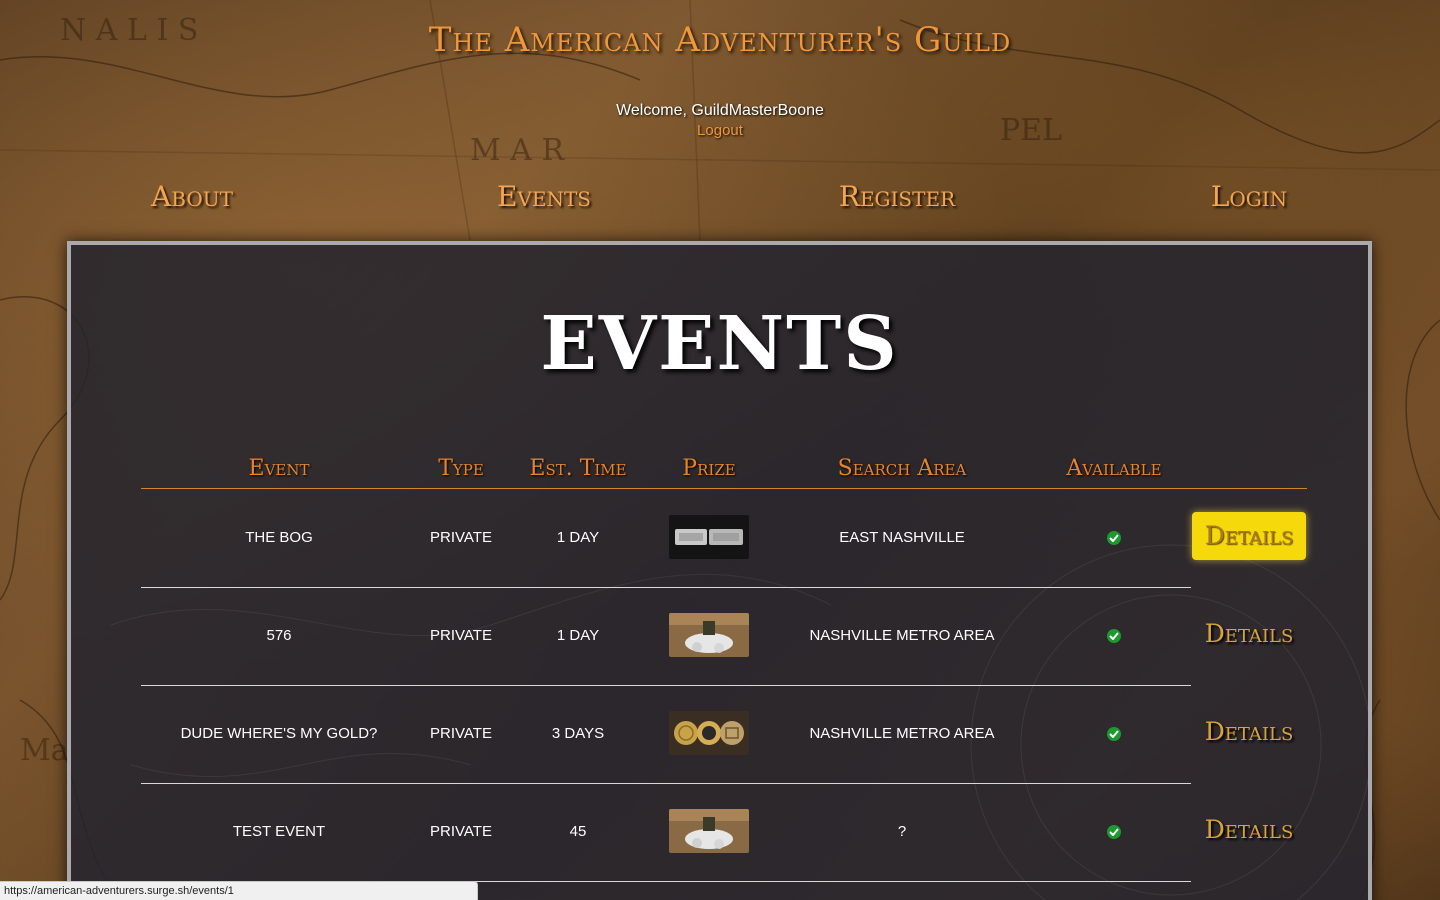 This screenshot has width=1440, height=900. What do you see at coordinates (1249, 196) in the screenshot?
I see `nav-login: Login` at bounding box center [1249, 196].